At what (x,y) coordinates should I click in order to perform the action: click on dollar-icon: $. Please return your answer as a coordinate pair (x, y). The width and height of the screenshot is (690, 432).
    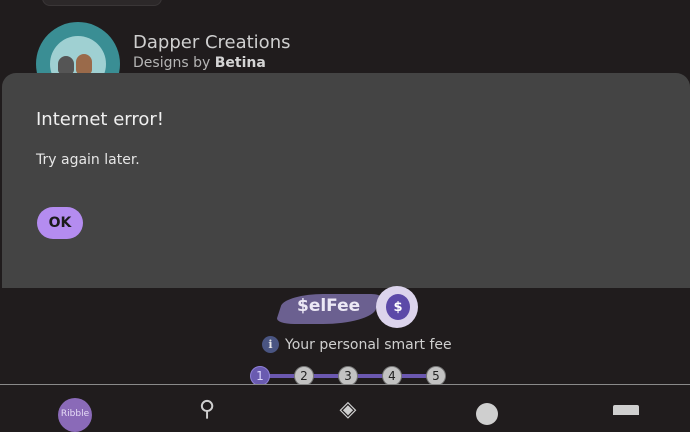
    Looking at the image, I should click on (398, 307).